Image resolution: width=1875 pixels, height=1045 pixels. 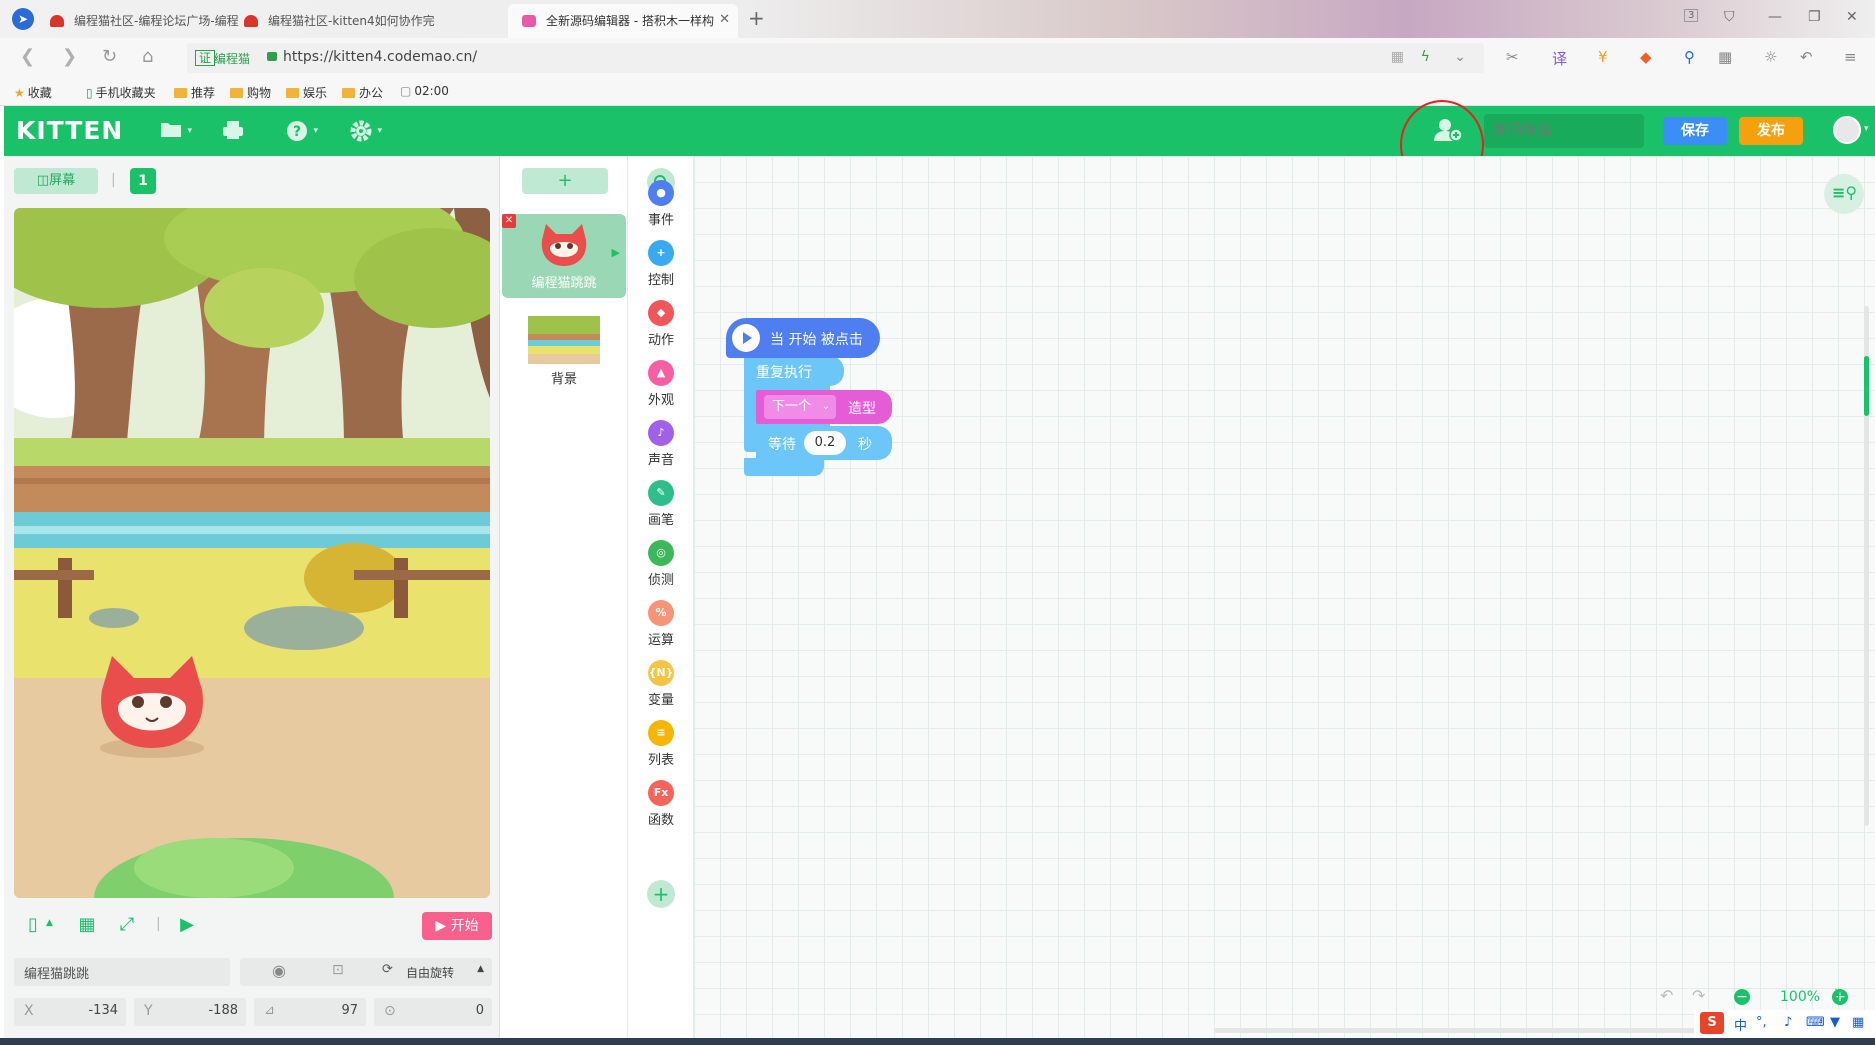 I want to click on start-button: ▶ 开始, so click(x=457, y=926).